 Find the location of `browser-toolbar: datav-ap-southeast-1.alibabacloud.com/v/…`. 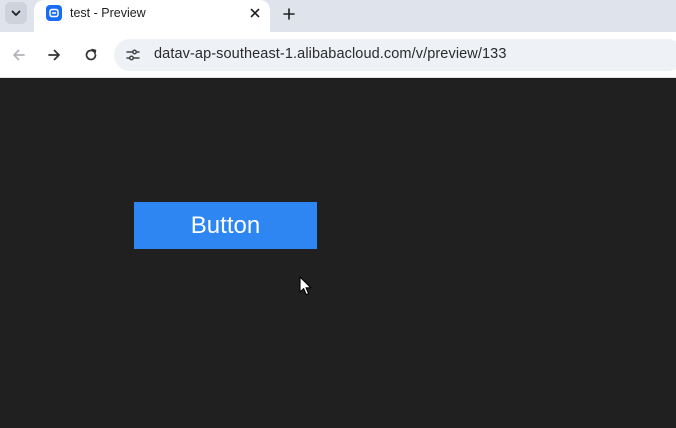

browser-toolbar: datav-ap-southeast-1.alibabacloud.com/v/… is located at coordinates (338, 55).